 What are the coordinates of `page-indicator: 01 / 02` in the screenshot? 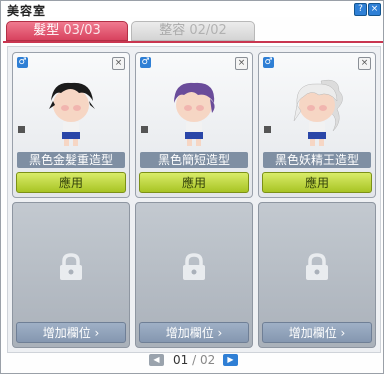 It's located at (194, 360).